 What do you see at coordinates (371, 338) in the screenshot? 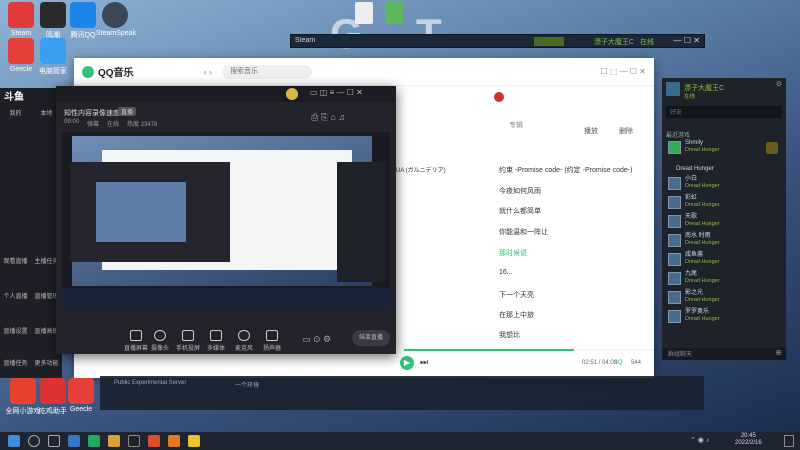
I see `end-stream-button: 结束直播` at bounding box center [371, 338].